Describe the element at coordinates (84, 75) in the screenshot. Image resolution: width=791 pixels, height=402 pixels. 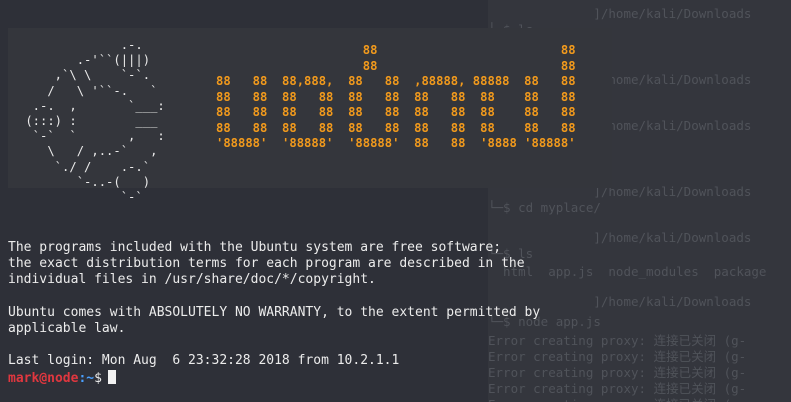
I see `logo-line: ,`\ \ `-`.` at that location.